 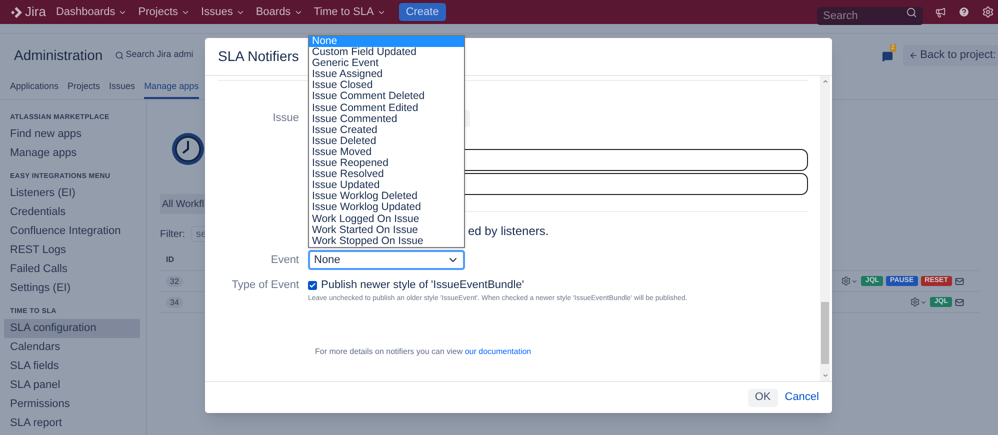 What do you see at coordinates (423, 352) in the screenshot?
I see `documentation-text: For more details on notifiers you can view our documentation` at bounding box center [423, 352].